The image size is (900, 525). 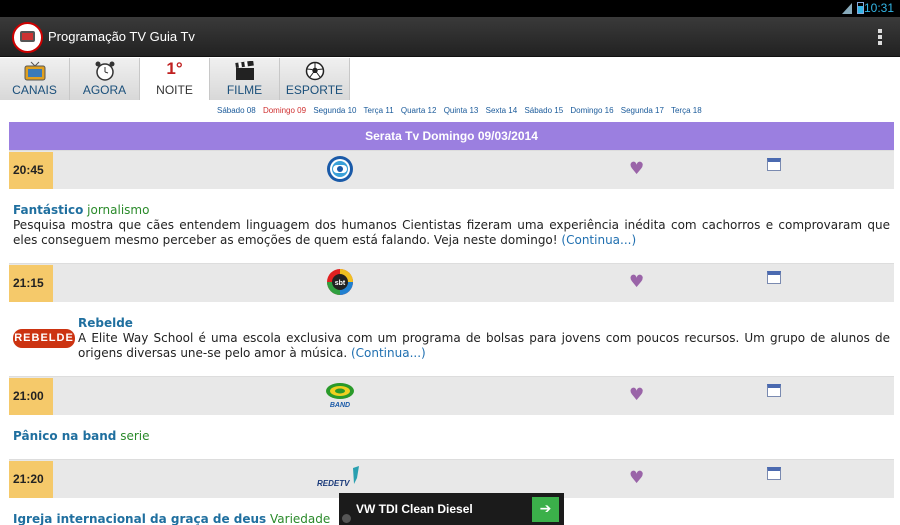 I want to click on day-link: Domingo 16, so click(x=591, y=110).